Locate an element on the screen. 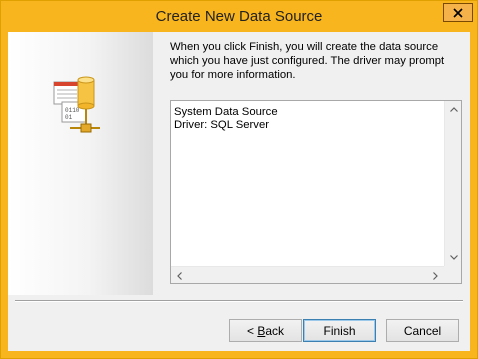 This screenshot has width=478, height=359. back-button-label: < Back is located at coordinates (265, 330).